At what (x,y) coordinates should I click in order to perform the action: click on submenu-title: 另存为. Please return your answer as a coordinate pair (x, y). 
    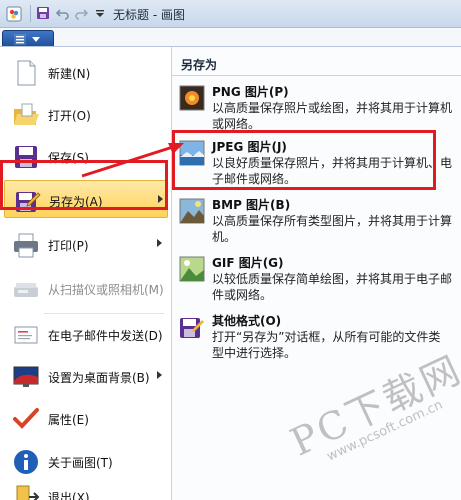
    Looking at the image, I should click on (199, 65).